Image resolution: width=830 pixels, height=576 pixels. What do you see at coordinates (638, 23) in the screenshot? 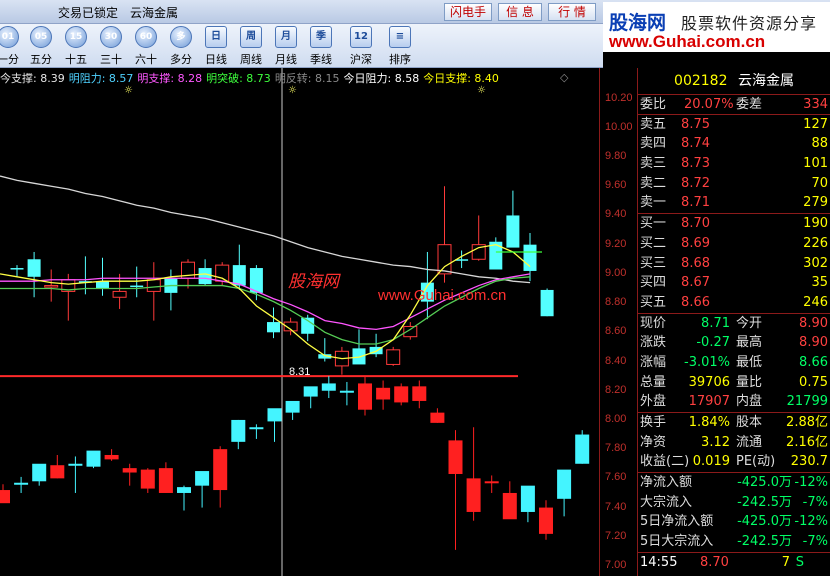
I see `brand-name: 股海网` at bounding box center [638, 23].